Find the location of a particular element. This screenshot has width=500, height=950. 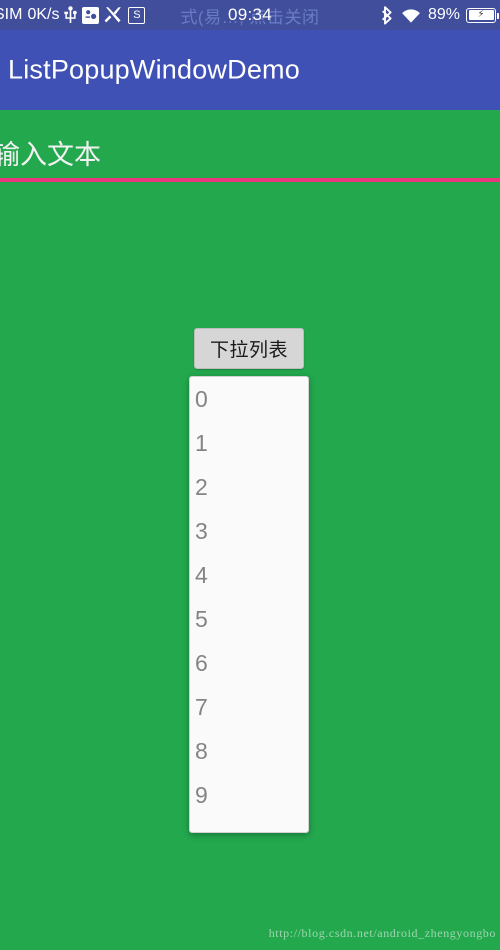

list-item: 0 is located at coordinates (249, 399).